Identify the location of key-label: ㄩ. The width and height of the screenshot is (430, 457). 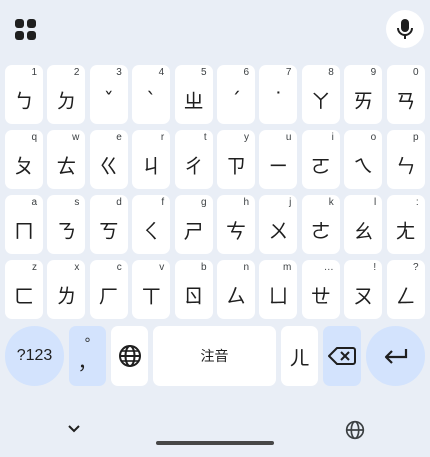
(278, 296).